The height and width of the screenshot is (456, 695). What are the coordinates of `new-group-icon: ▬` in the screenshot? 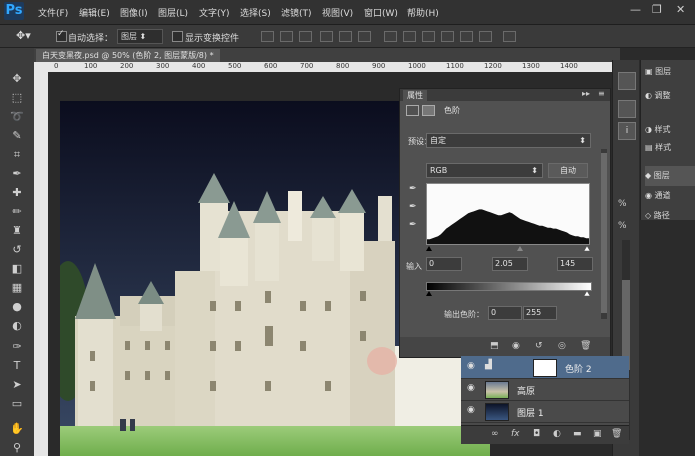 It's located at (577, 434).